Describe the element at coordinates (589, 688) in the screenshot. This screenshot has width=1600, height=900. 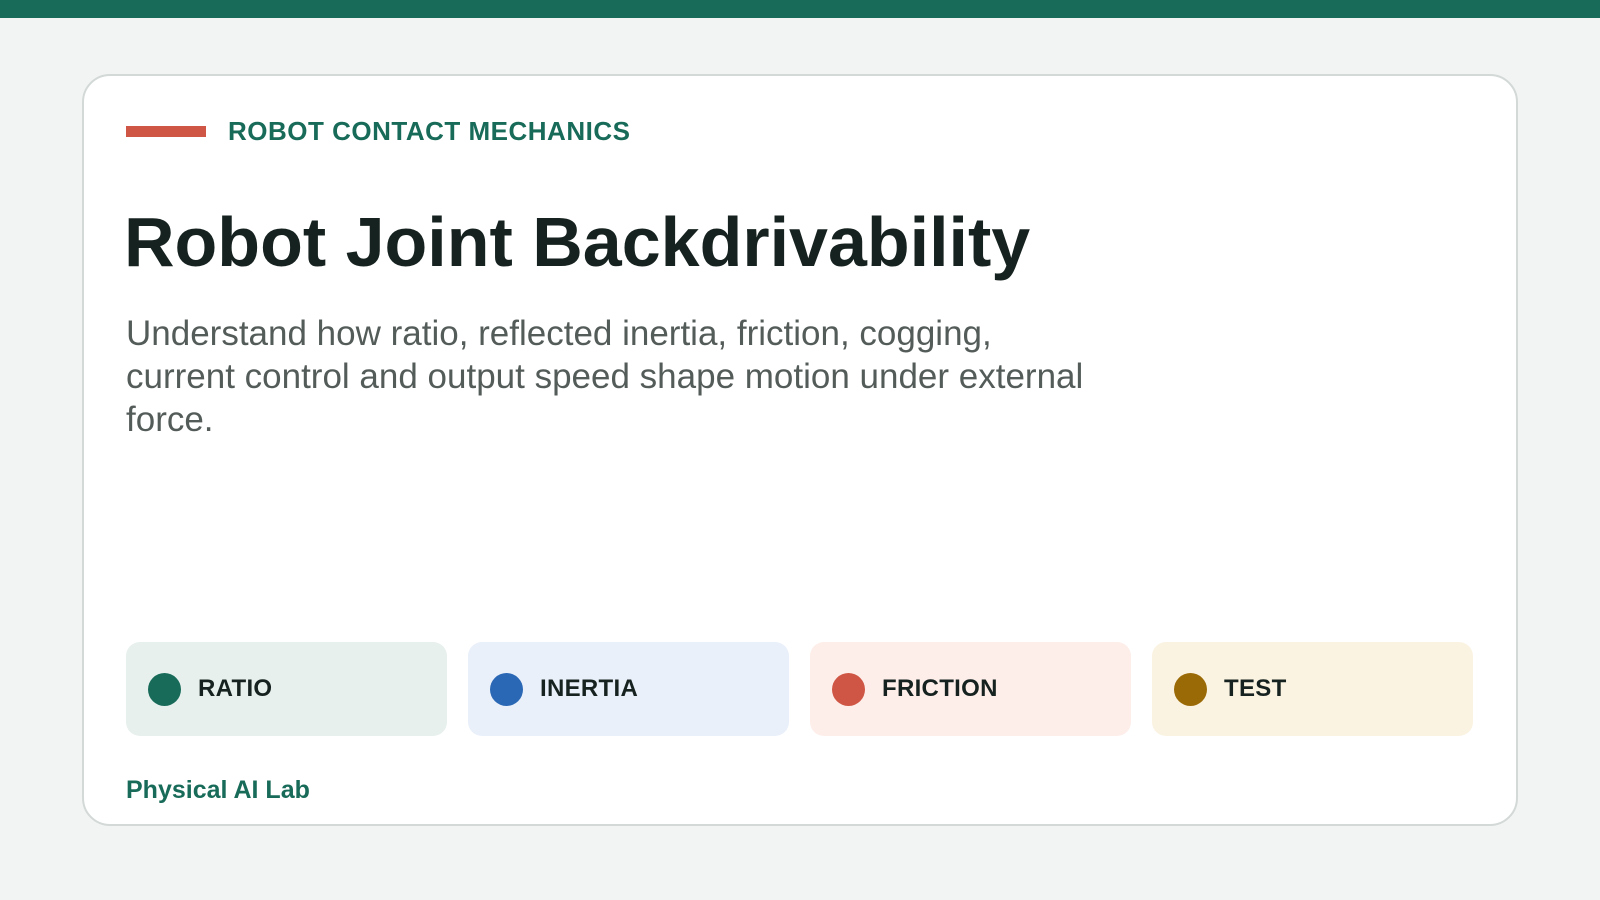
I see `chip-label: INERTIA` at that location.